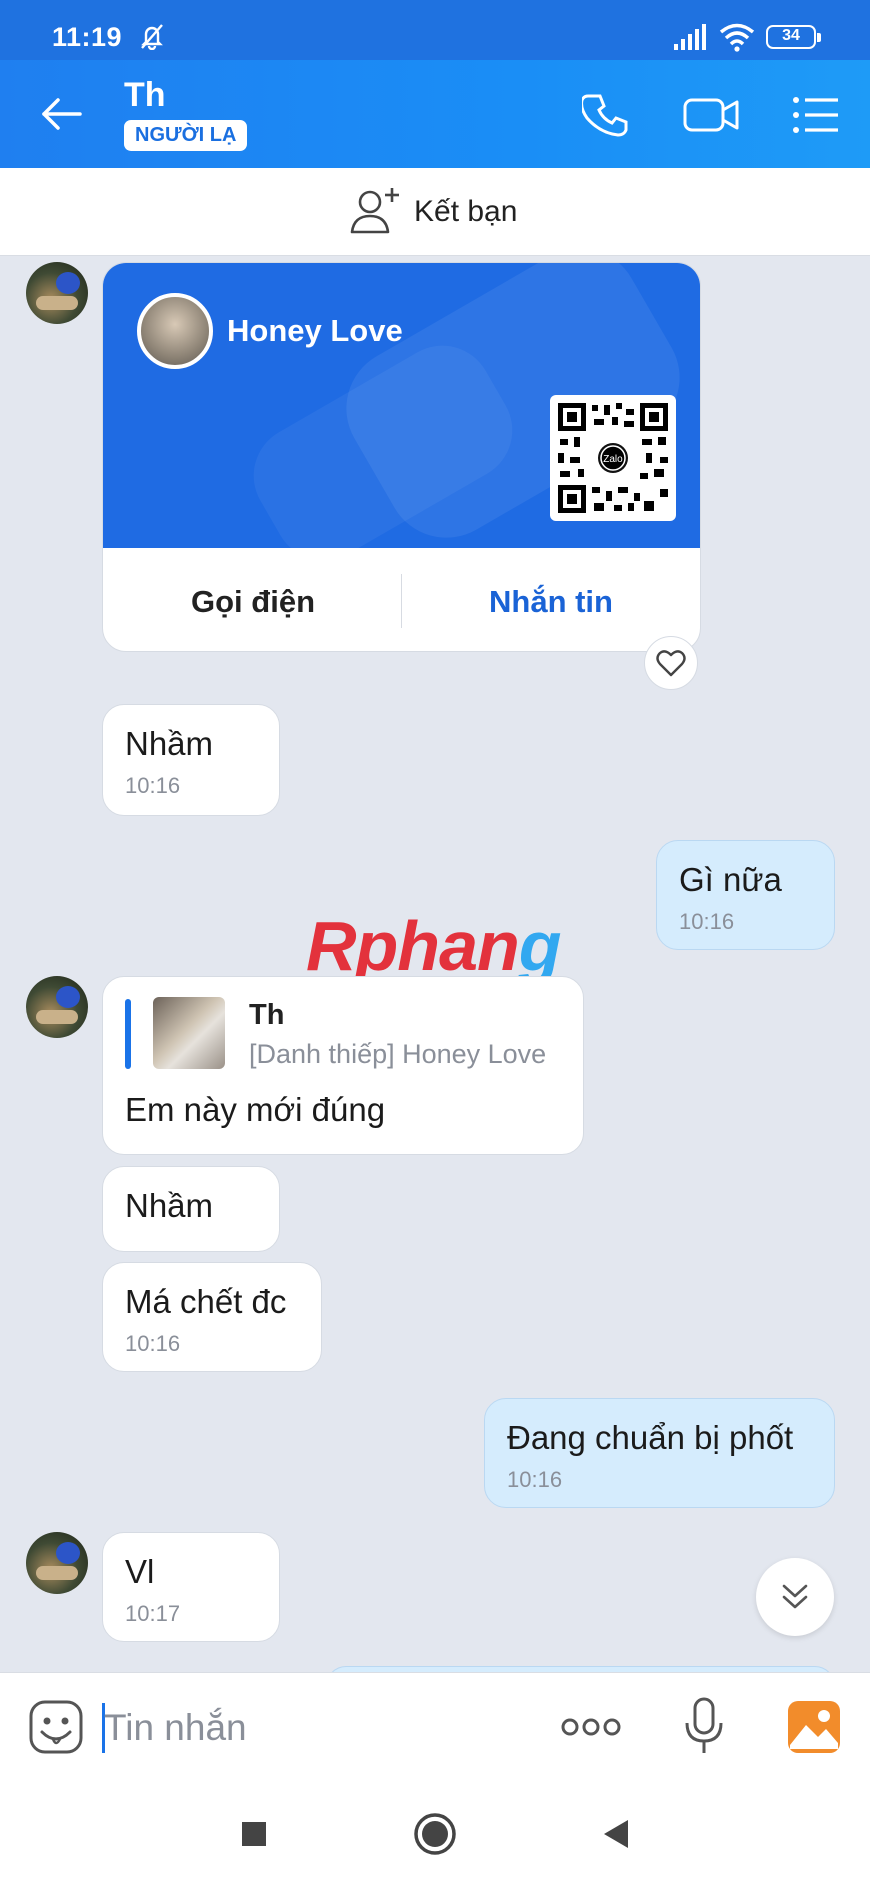 The image size is (870, 1884). Describe the element at coordinates (650, 1437) in the screenshot. I see `message-text: Đang chuẩn bị phốt` at that location.